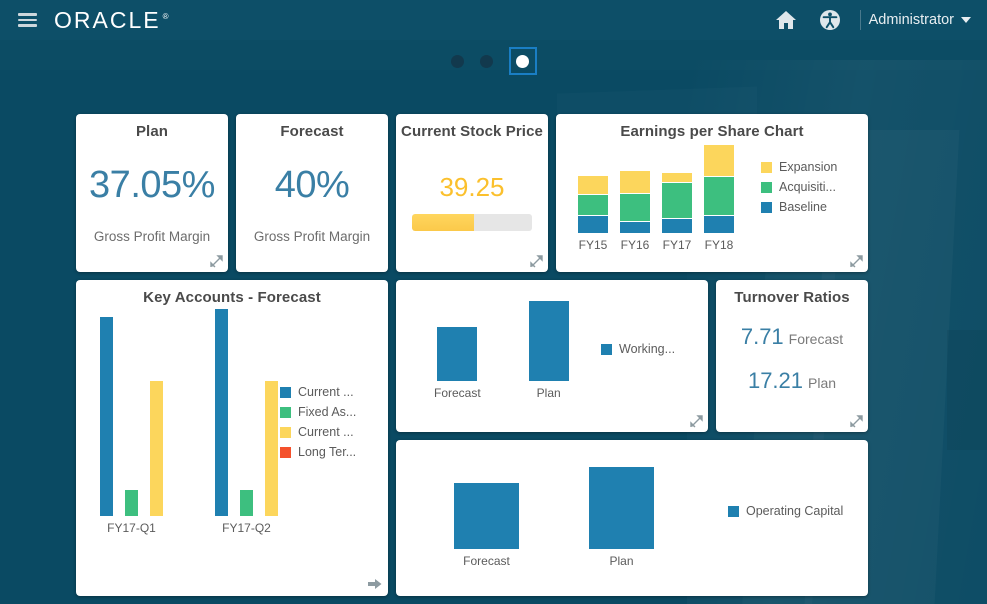 This screenshot has height=604, width=987. I want to click on tile-current-stock-price: Current Stock Price 39.25, so click(472, 193).